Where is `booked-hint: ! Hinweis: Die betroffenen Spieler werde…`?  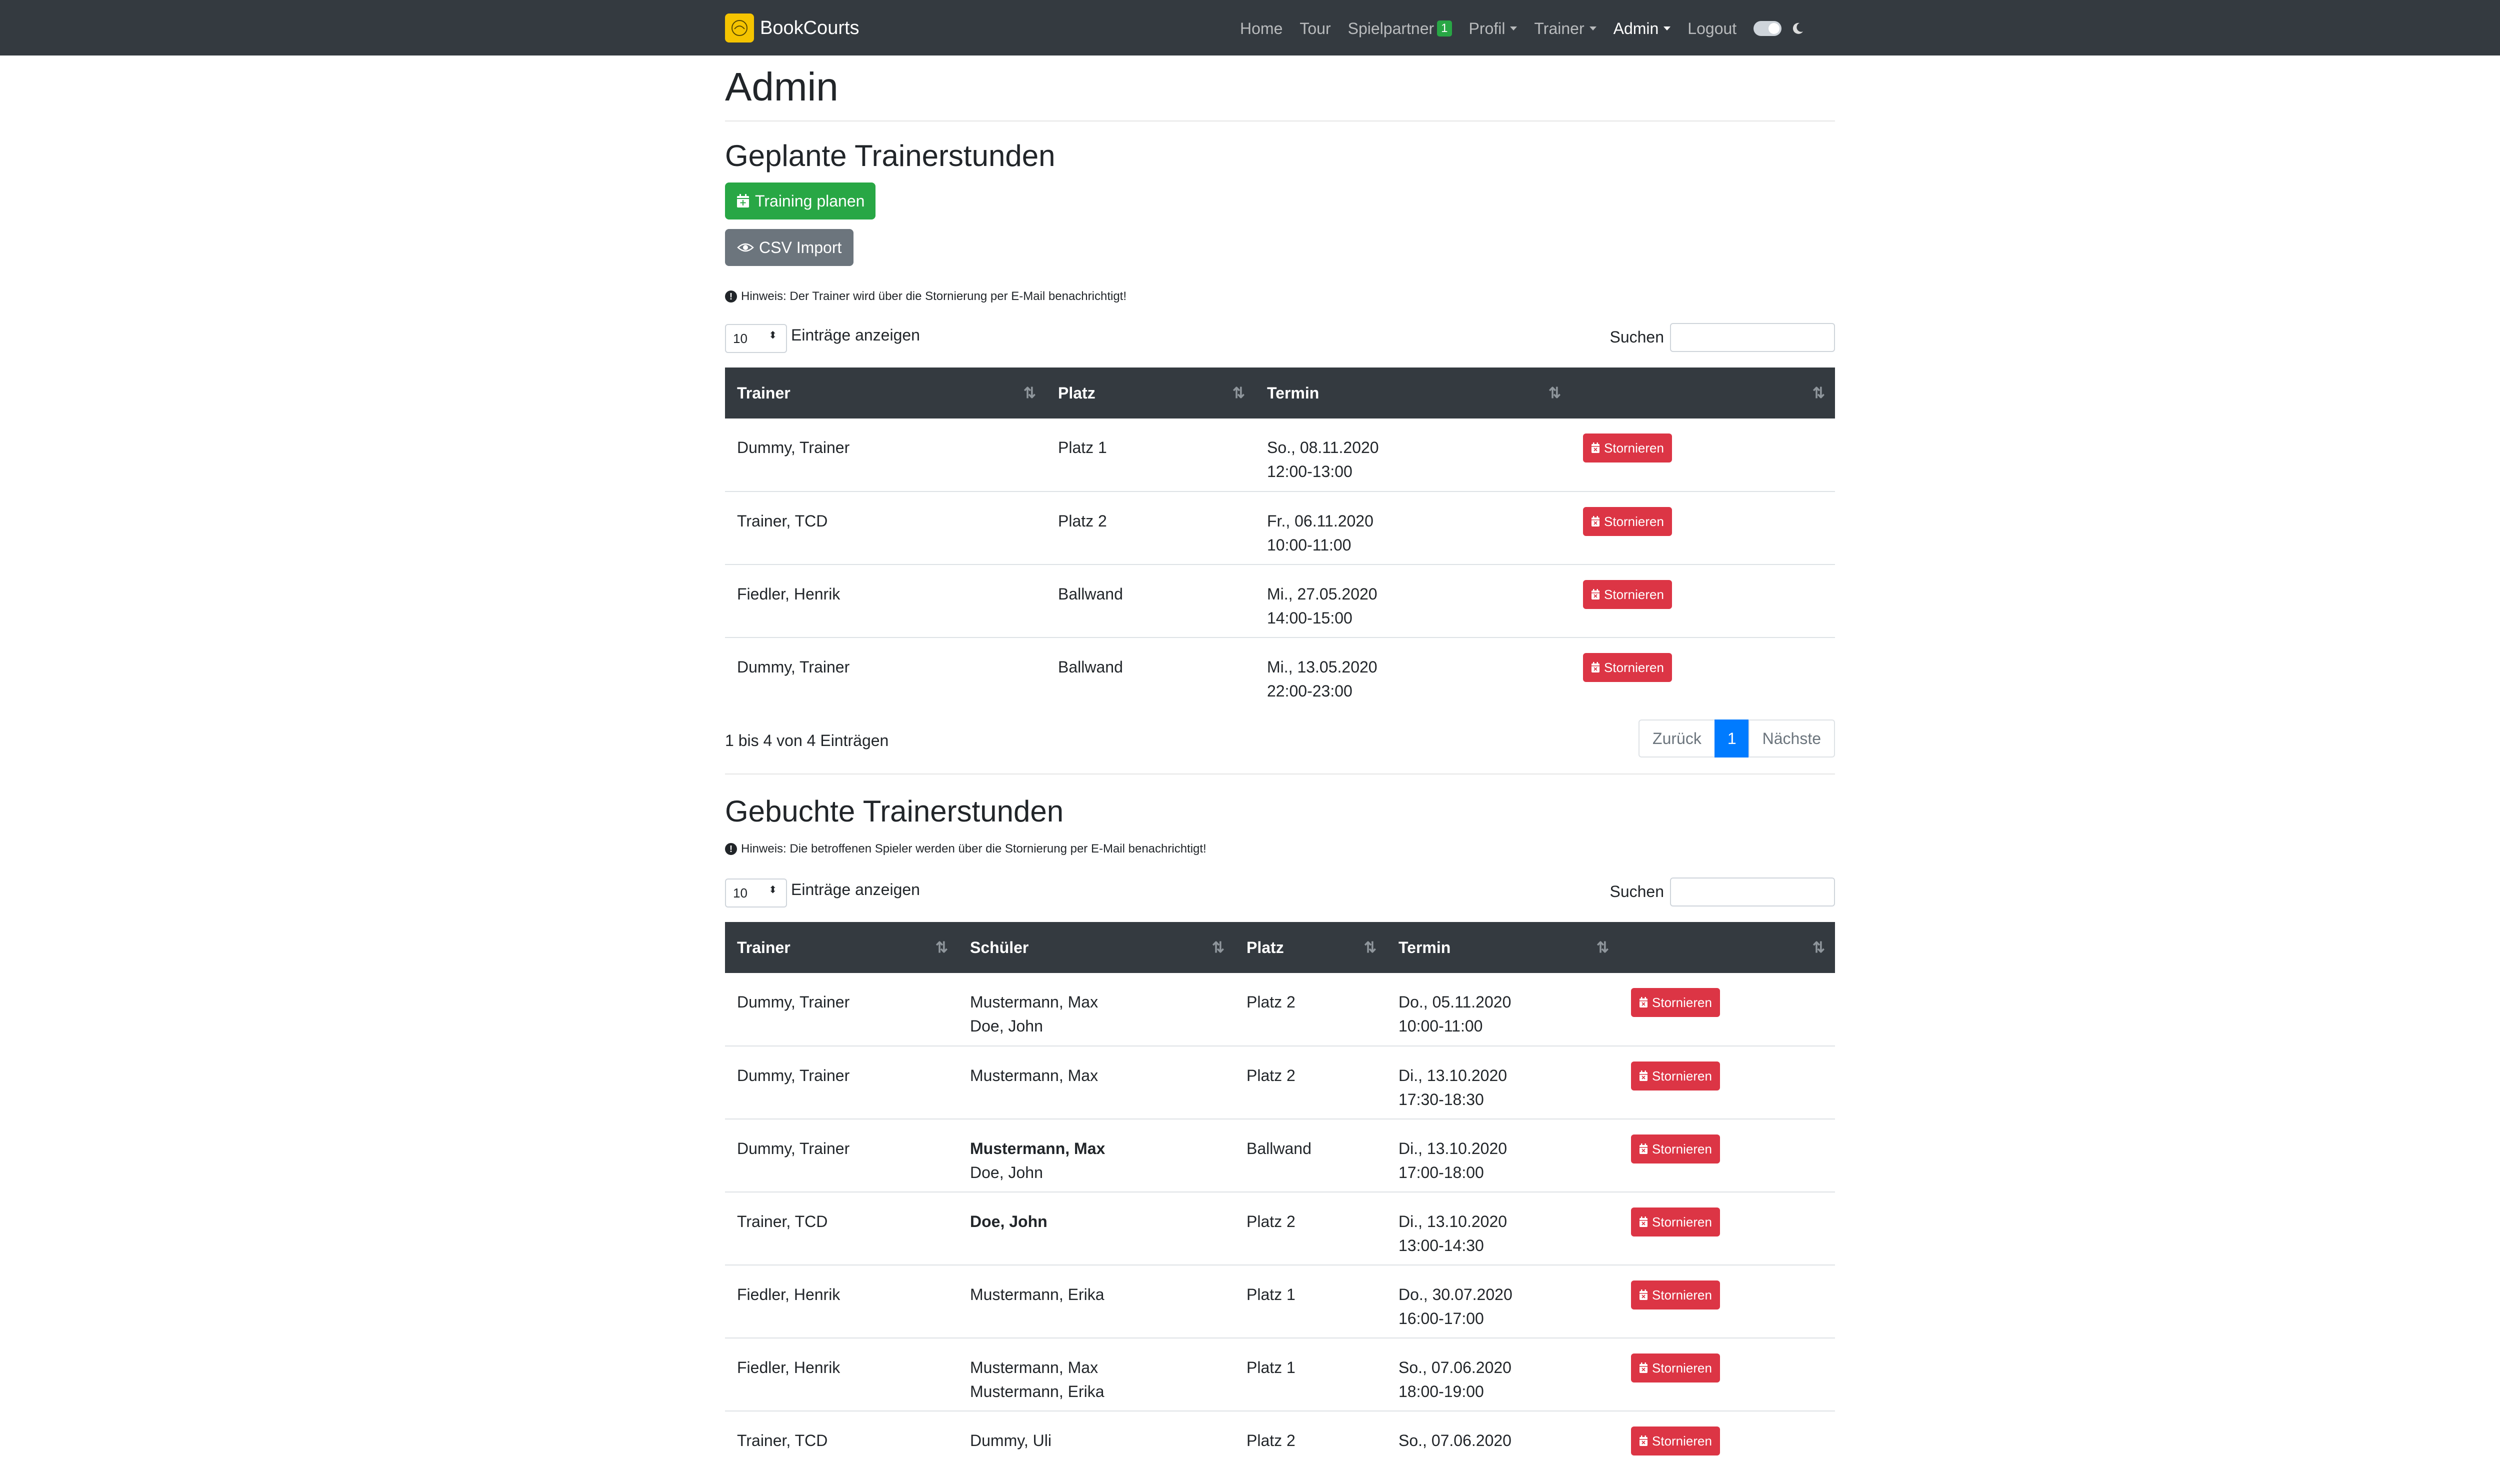 booked-hint: ! Hinweis: Die betroffenen Spieler werde… is located at coordinates (965, 849).